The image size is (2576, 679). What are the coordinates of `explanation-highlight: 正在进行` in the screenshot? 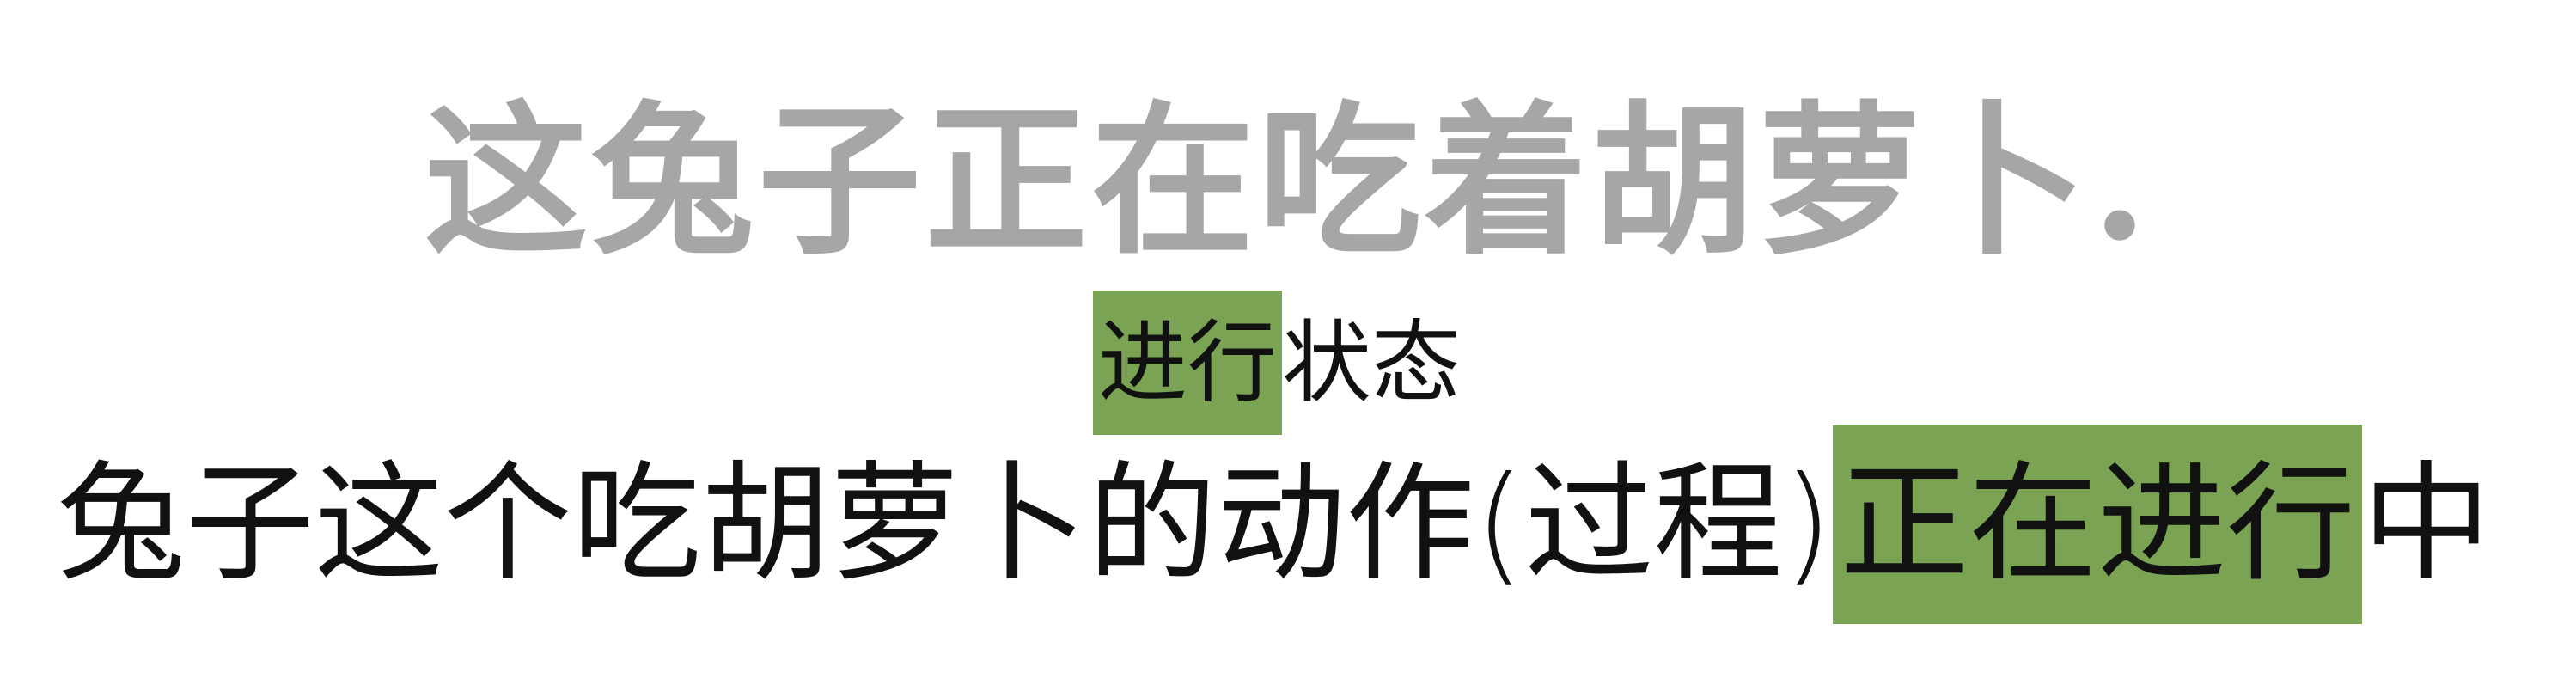 It's located at (2098, 525).